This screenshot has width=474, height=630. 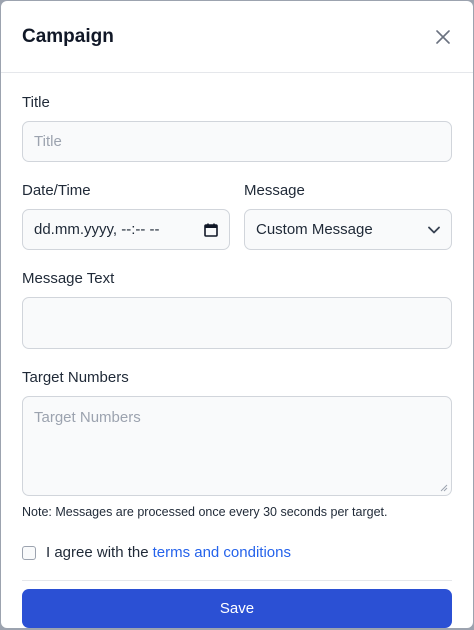 I want to click on terms-agreement: I agree with the terms and conditions, so click(x=237, y=552).